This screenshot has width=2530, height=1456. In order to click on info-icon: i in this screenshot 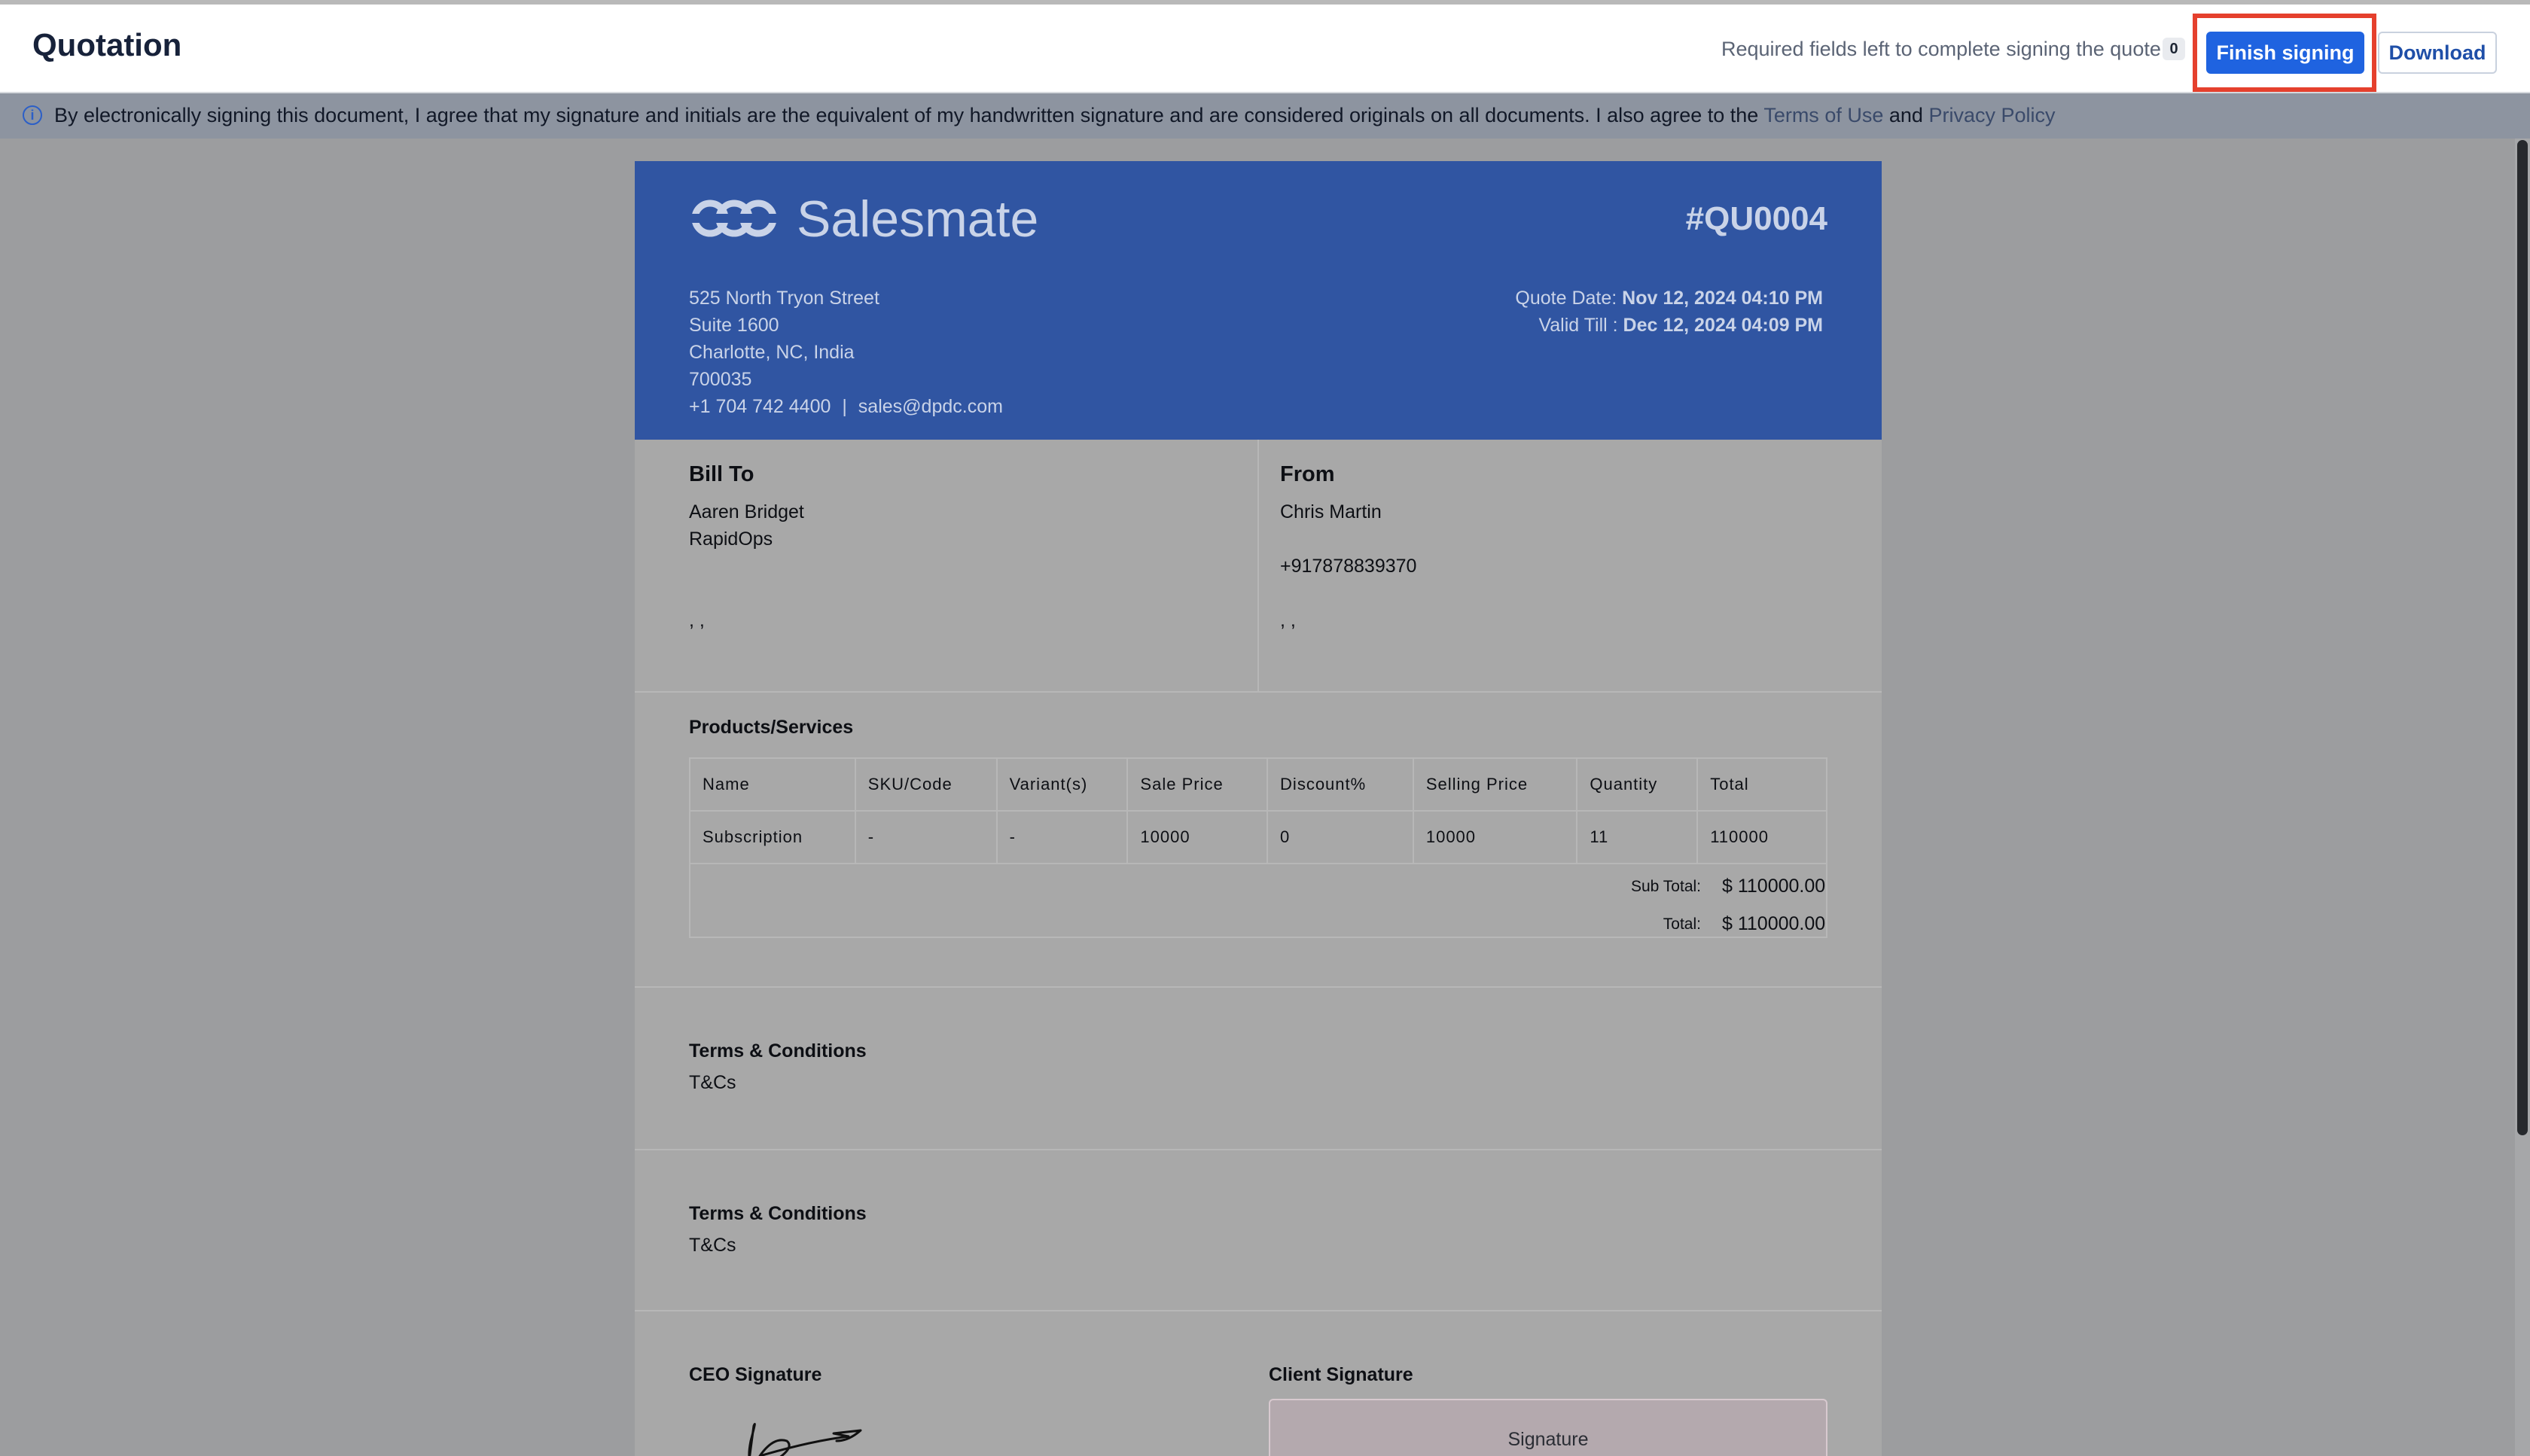, I will do `click(32, 115)`.